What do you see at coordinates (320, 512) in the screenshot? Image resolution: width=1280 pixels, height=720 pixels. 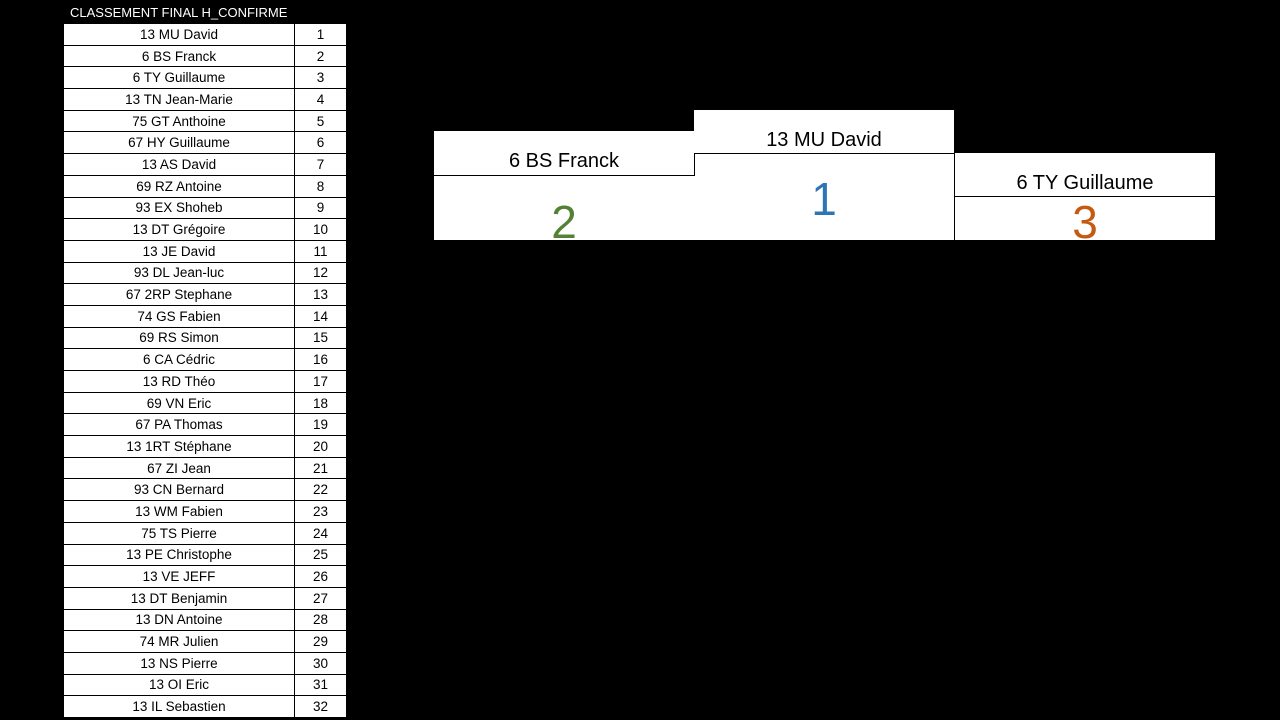 I see `rank-cell: 23` at bounding box center [320, 512].